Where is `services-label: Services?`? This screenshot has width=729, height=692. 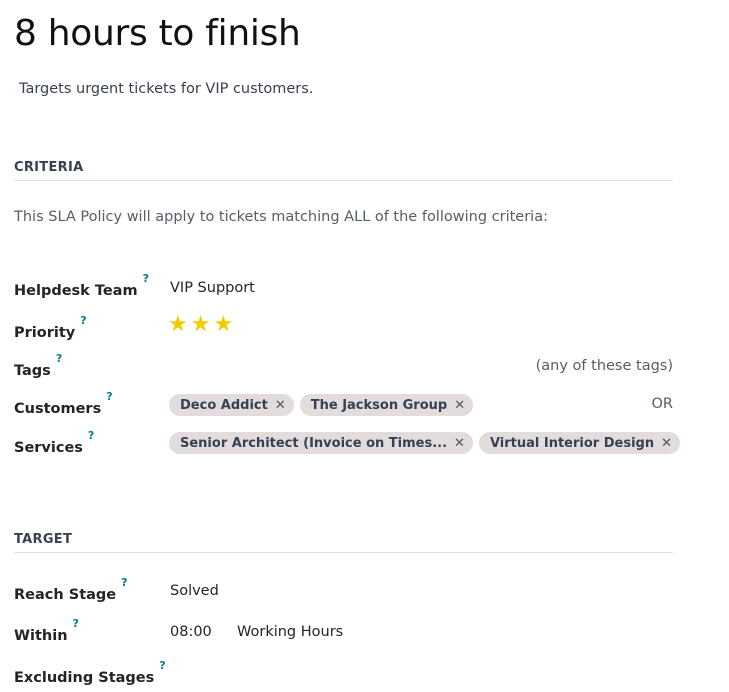
services-label: Services? is located at coordinates (54, 443).